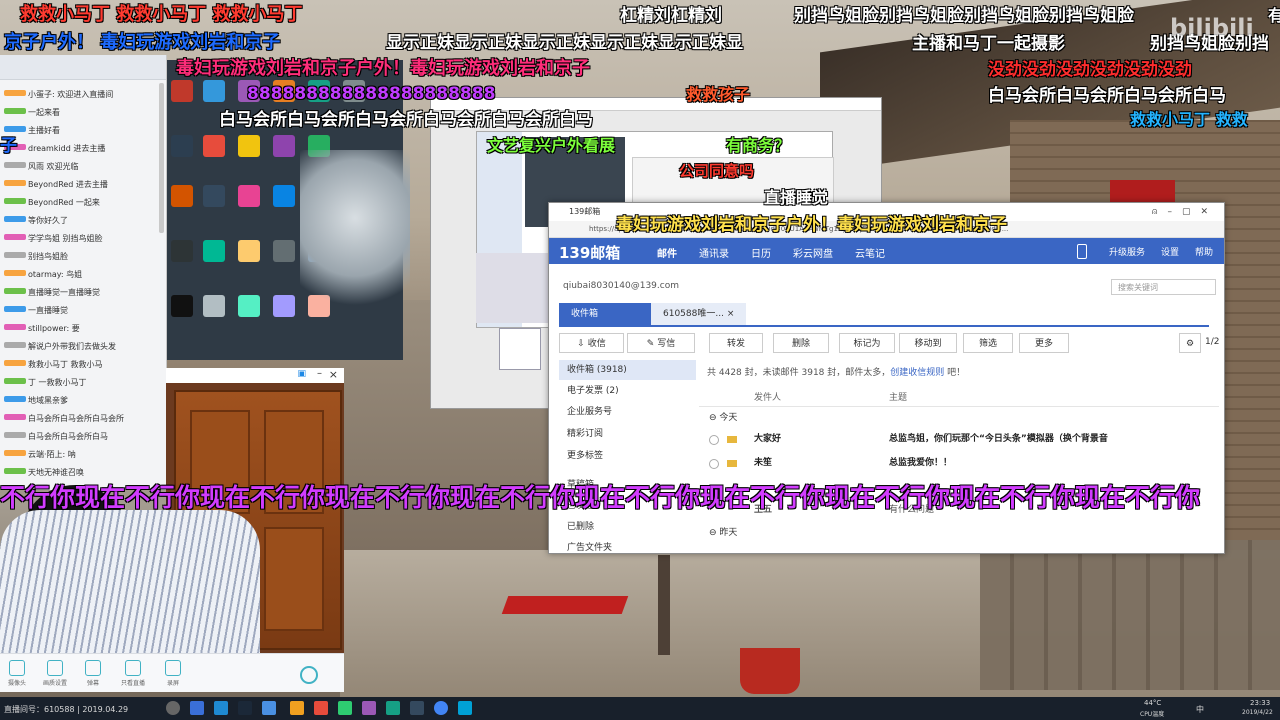  I want to click on close-icon: ✕, so click(1209, 212).